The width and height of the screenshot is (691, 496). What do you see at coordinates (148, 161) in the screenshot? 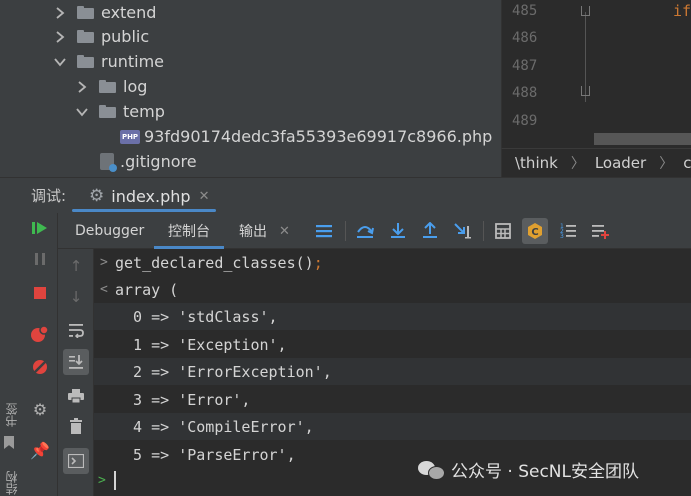
I see `tree-item-gitignore: .gitignore` at bounding box center [148, 161].